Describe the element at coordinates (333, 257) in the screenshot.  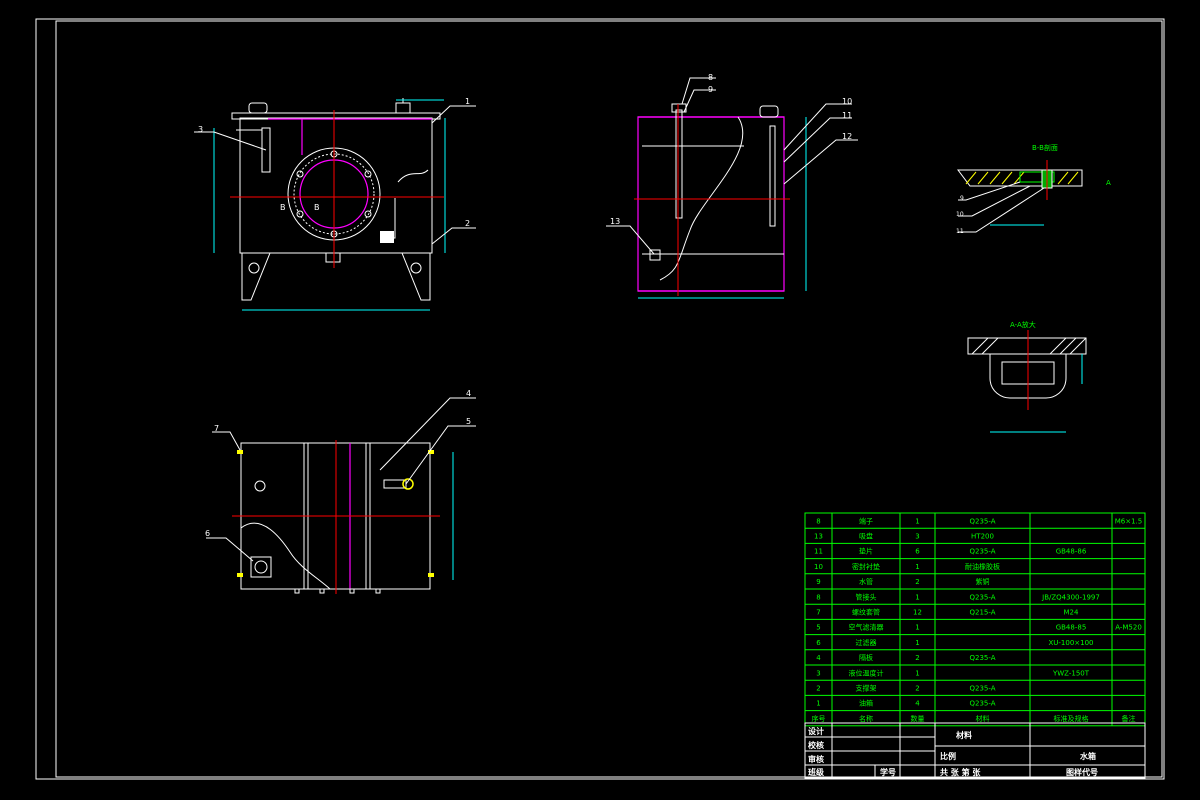
I see `front-drain-plug` at that location.